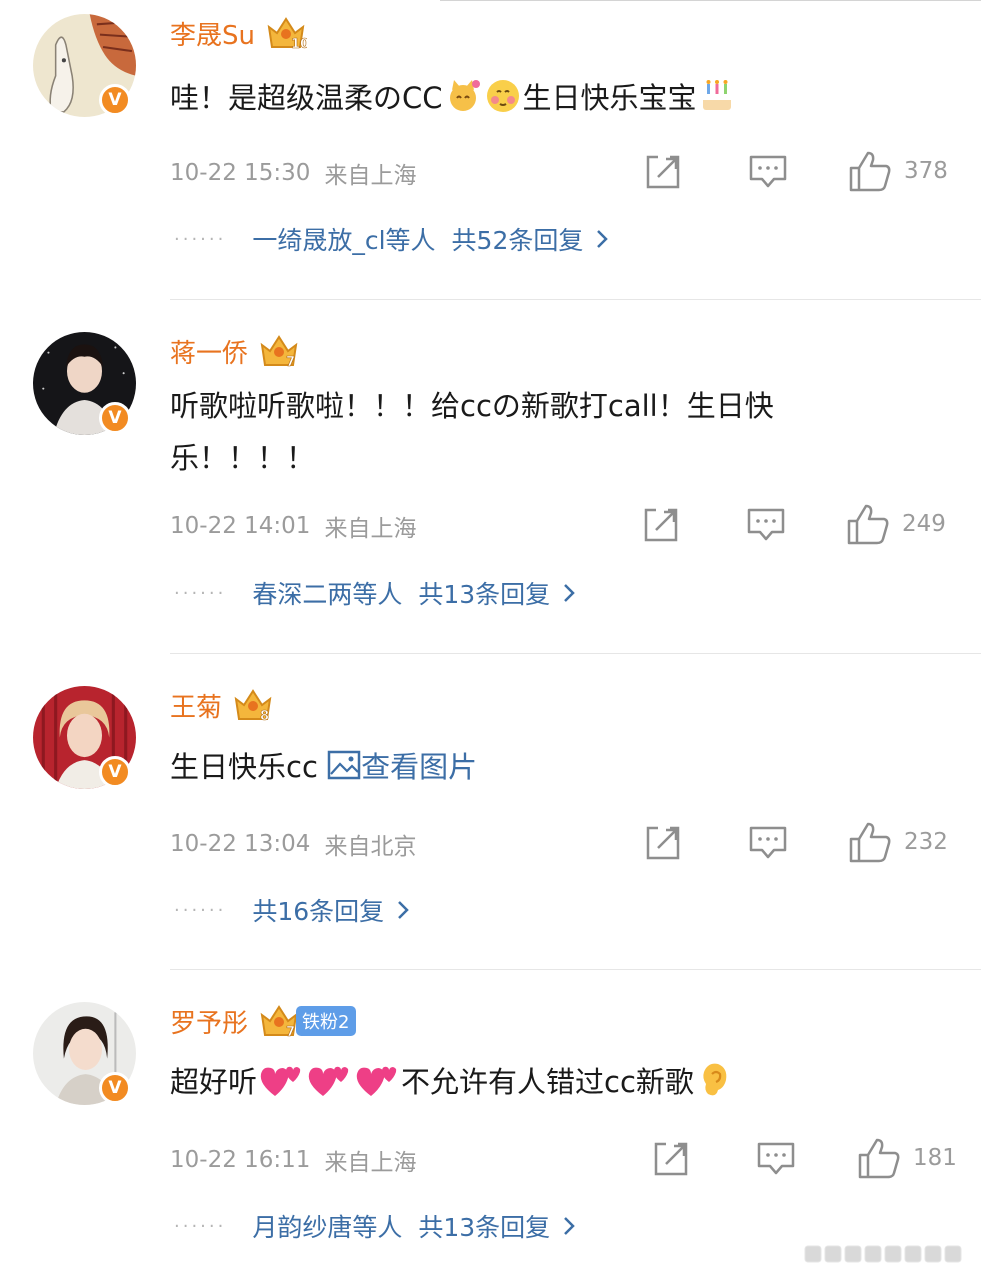 The width and height of the screenshot is (981, 1280). What do you see at coordinates (318, 911) in the screenshot?
I see `reply-count: 共16条回复` at bounding box center [318, 911].